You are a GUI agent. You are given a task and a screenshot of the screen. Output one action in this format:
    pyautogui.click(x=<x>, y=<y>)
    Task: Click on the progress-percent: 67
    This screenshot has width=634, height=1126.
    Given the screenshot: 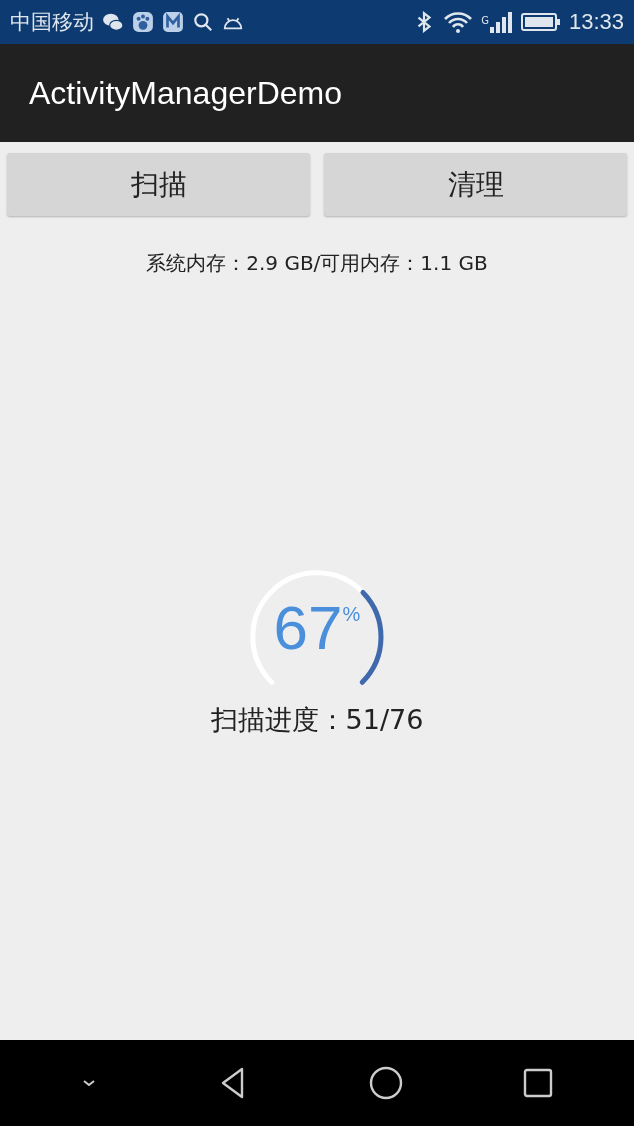 What is the action you would take?
    pyautogui.click(x=308, y=628)
    